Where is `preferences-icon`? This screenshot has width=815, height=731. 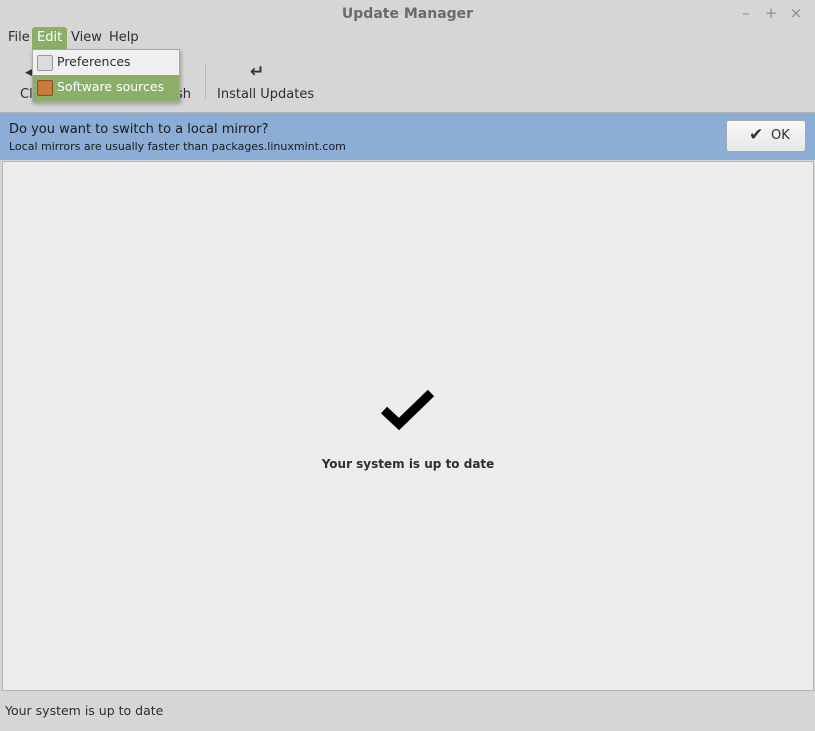
preferences-icon is located at coordinates (45, 63).